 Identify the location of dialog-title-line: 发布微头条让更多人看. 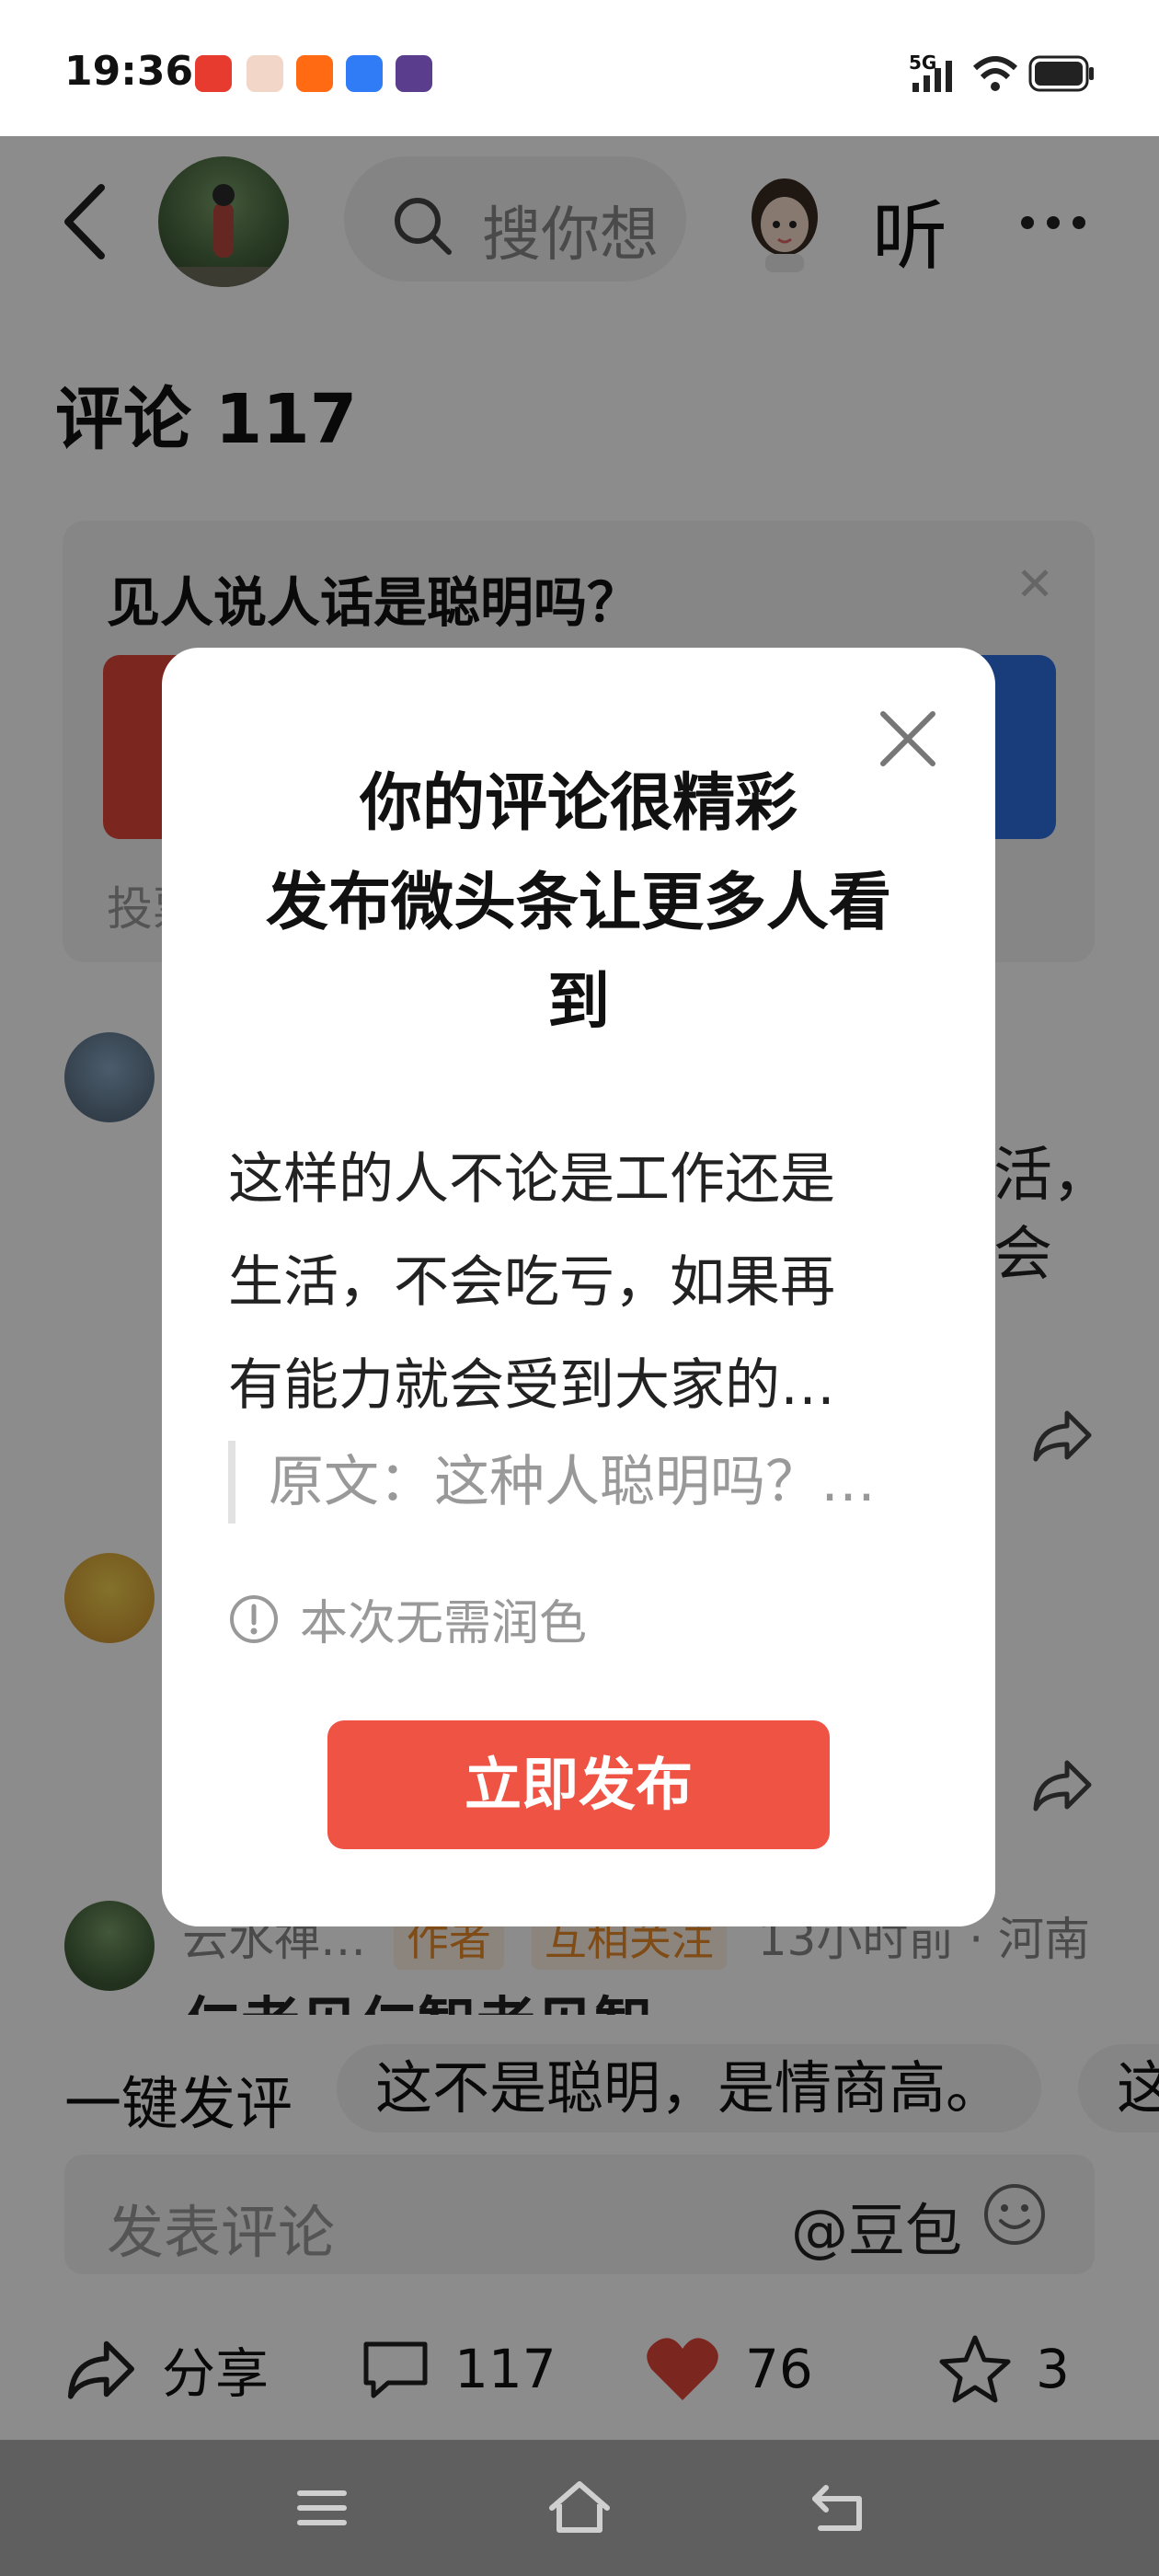
(578, 903).